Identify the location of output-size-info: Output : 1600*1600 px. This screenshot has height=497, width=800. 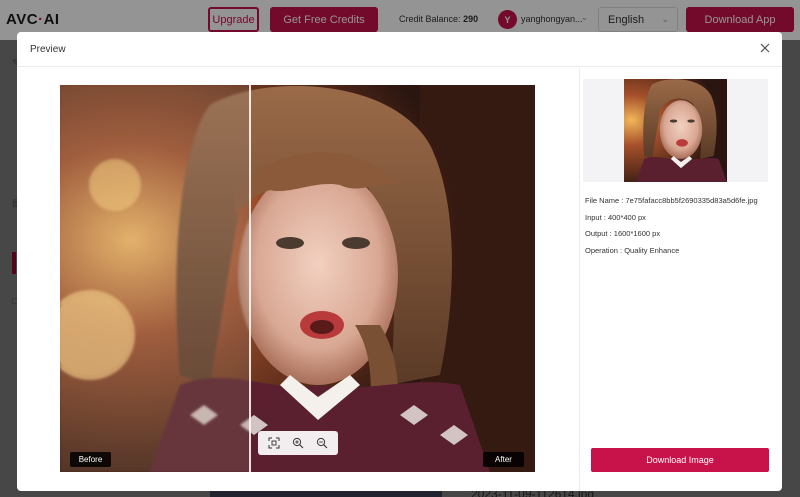
(622, 233).